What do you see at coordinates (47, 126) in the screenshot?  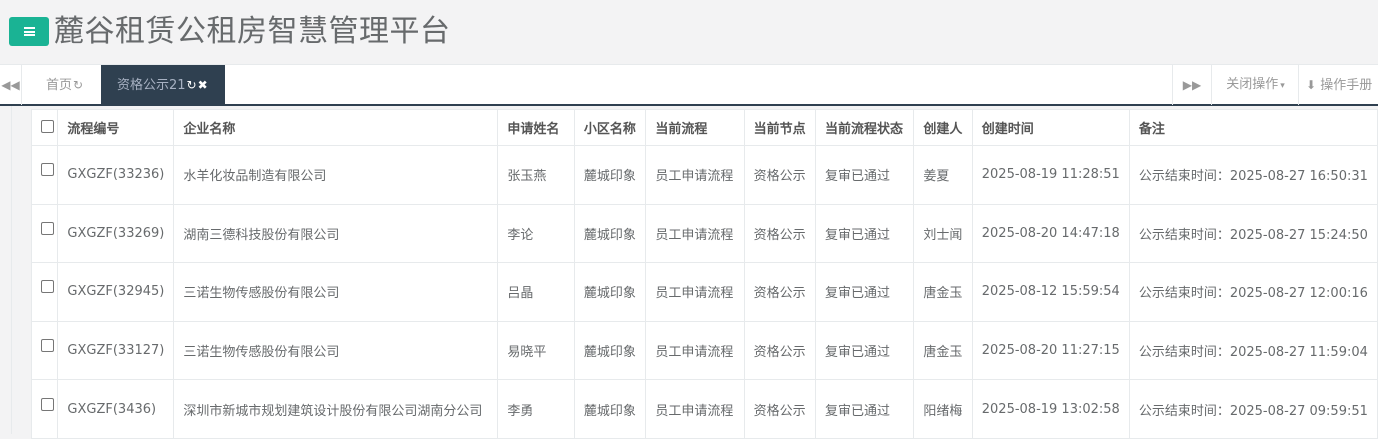 I see `select-all-checkbox` at bounding box center [47, 126].